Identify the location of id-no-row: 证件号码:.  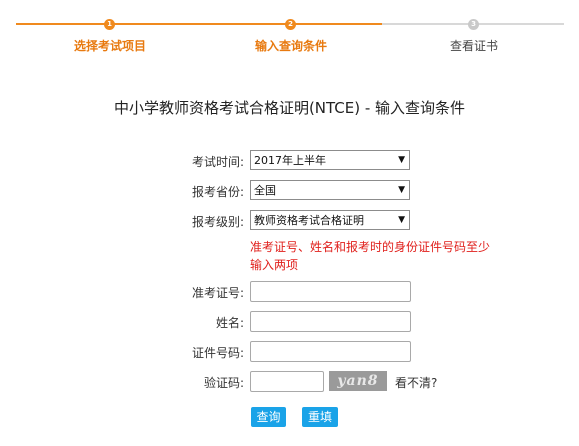
(289, 352).